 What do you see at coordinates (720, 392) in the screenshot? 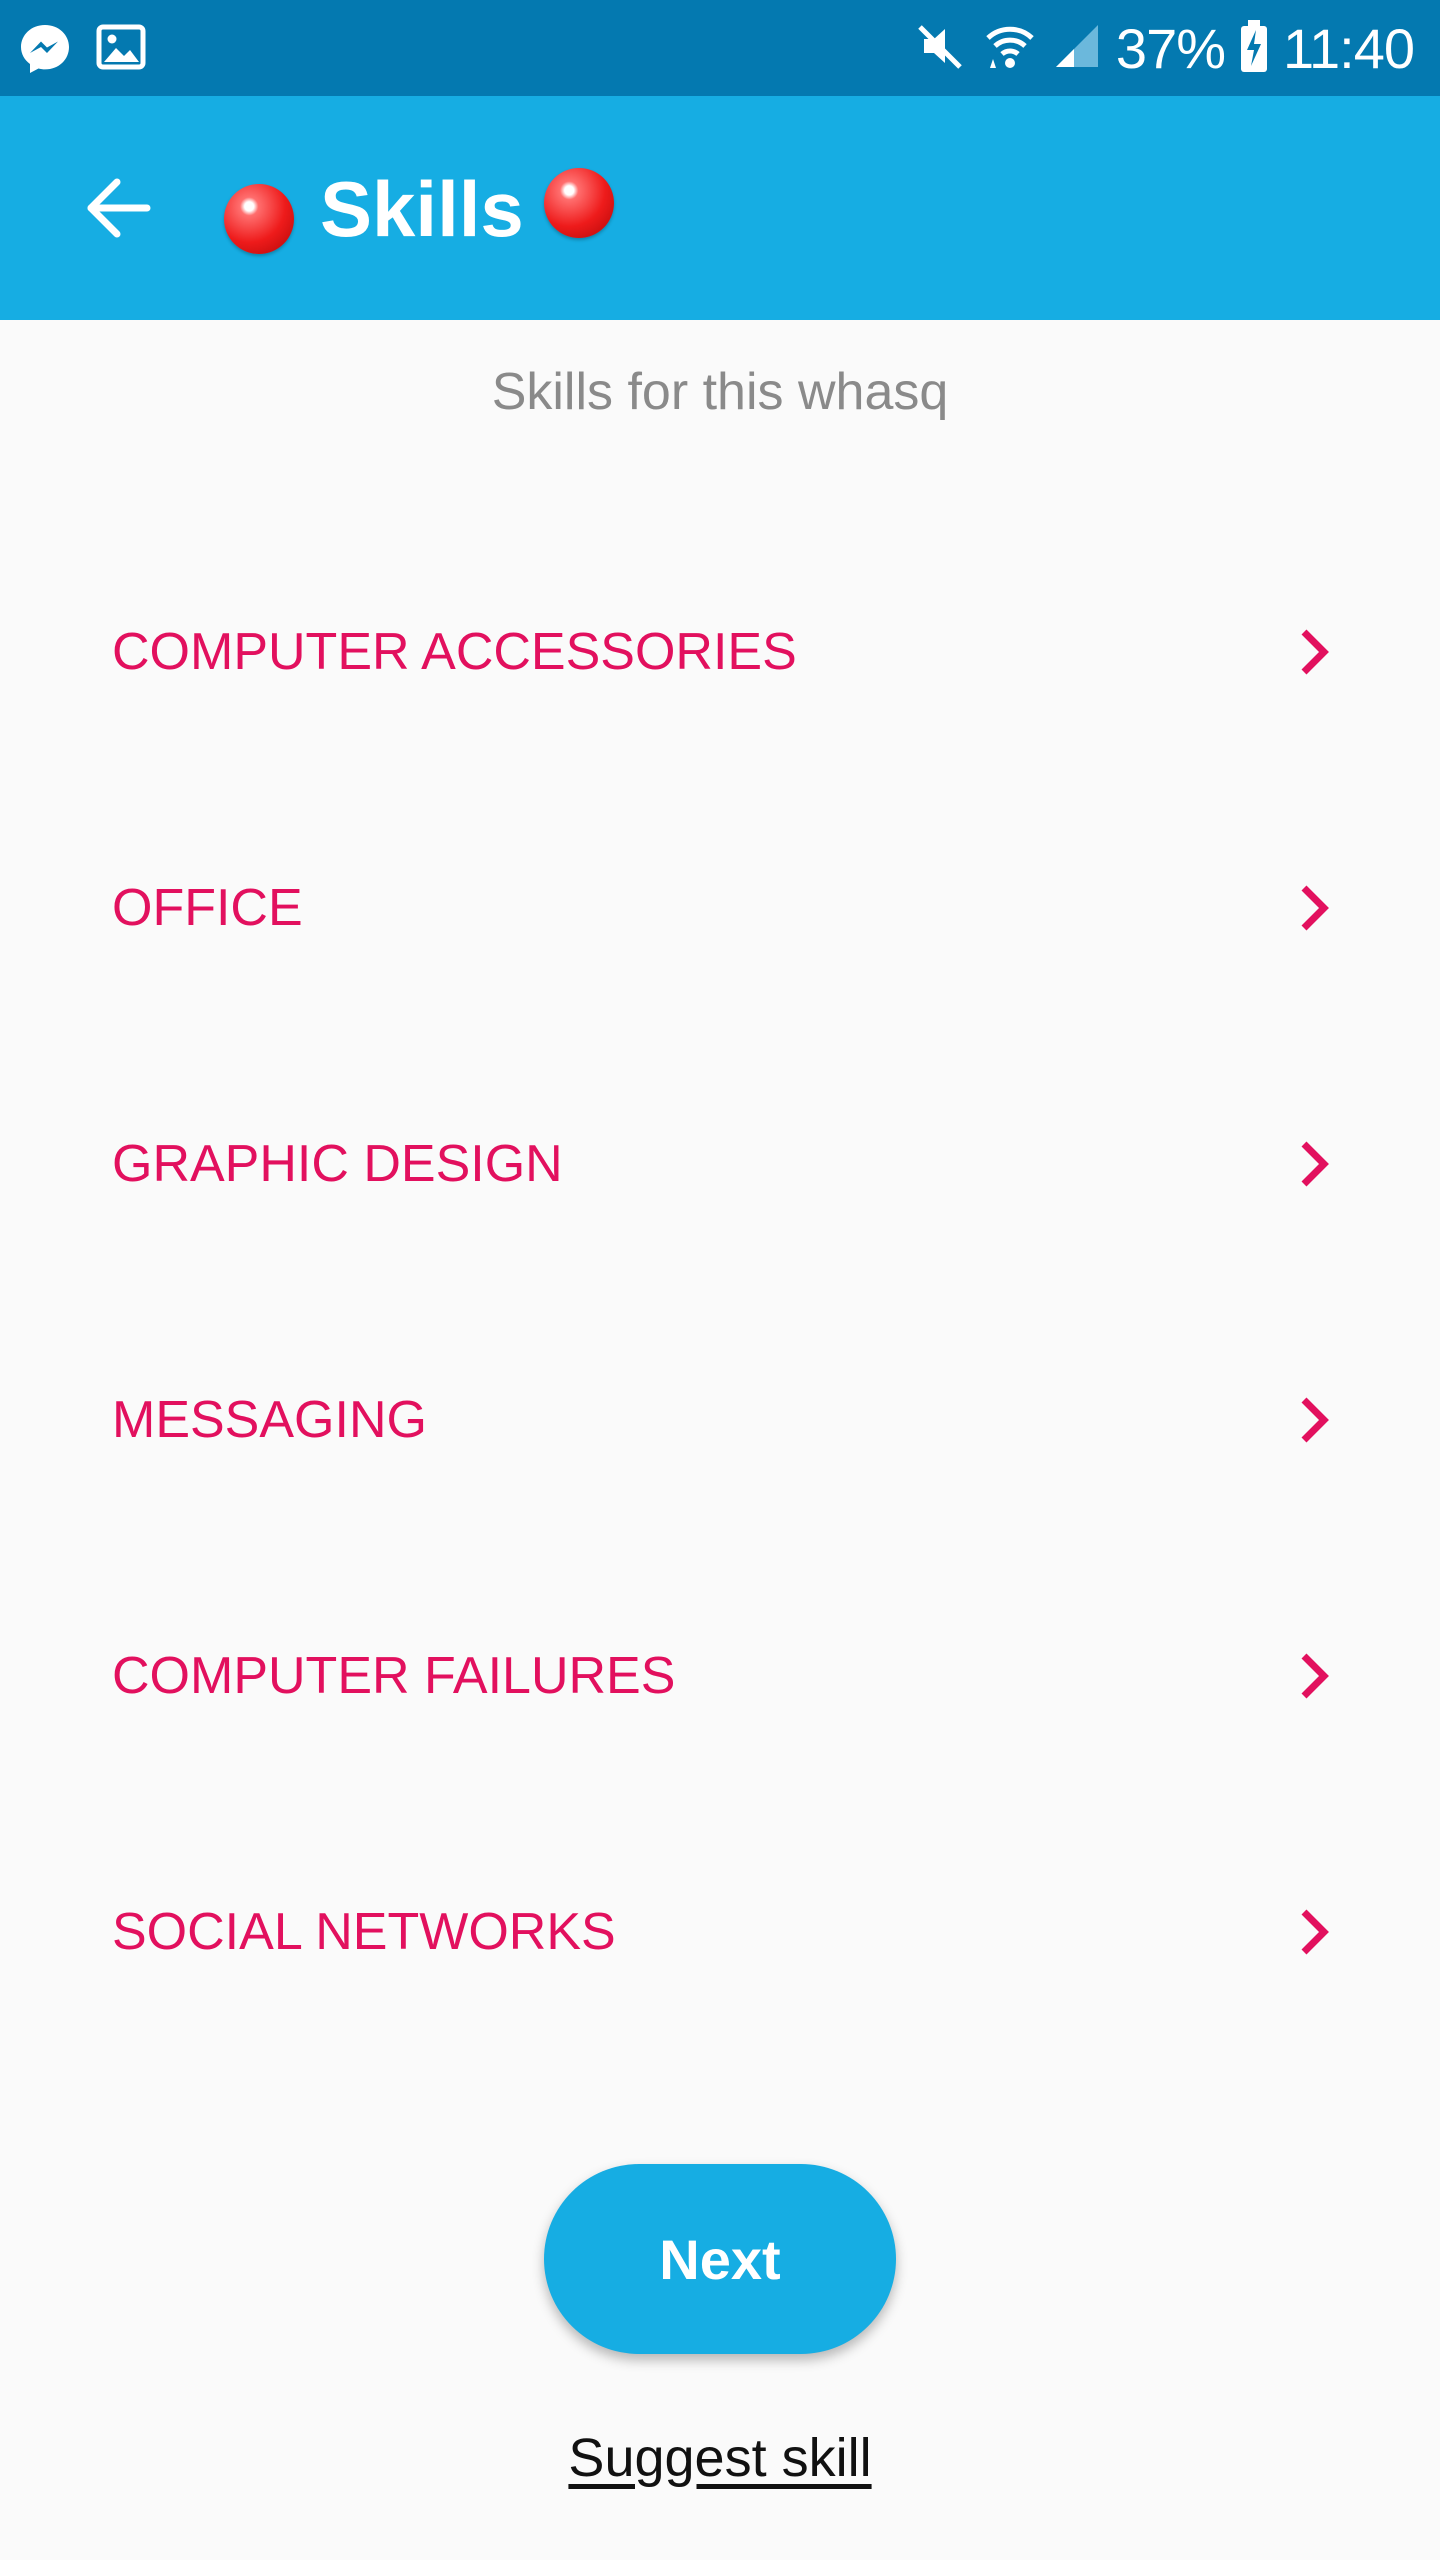
I see `page-subtitle: Skills for this whasq` at bounding box center [720, 392].